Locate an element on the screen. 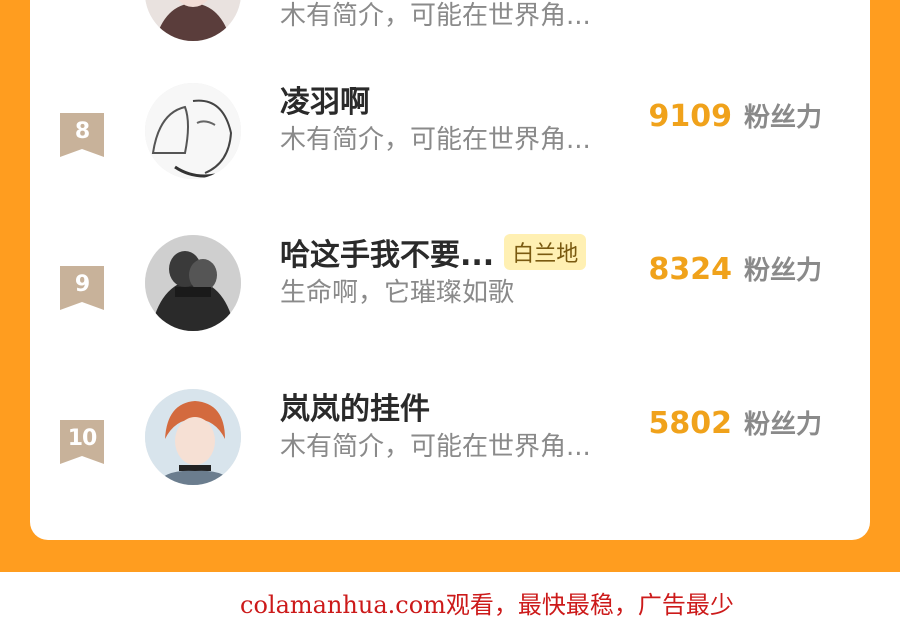 The width and height of the screenshot is (900, 627). rank-tag: 8 is located at coordinates (82, 135).